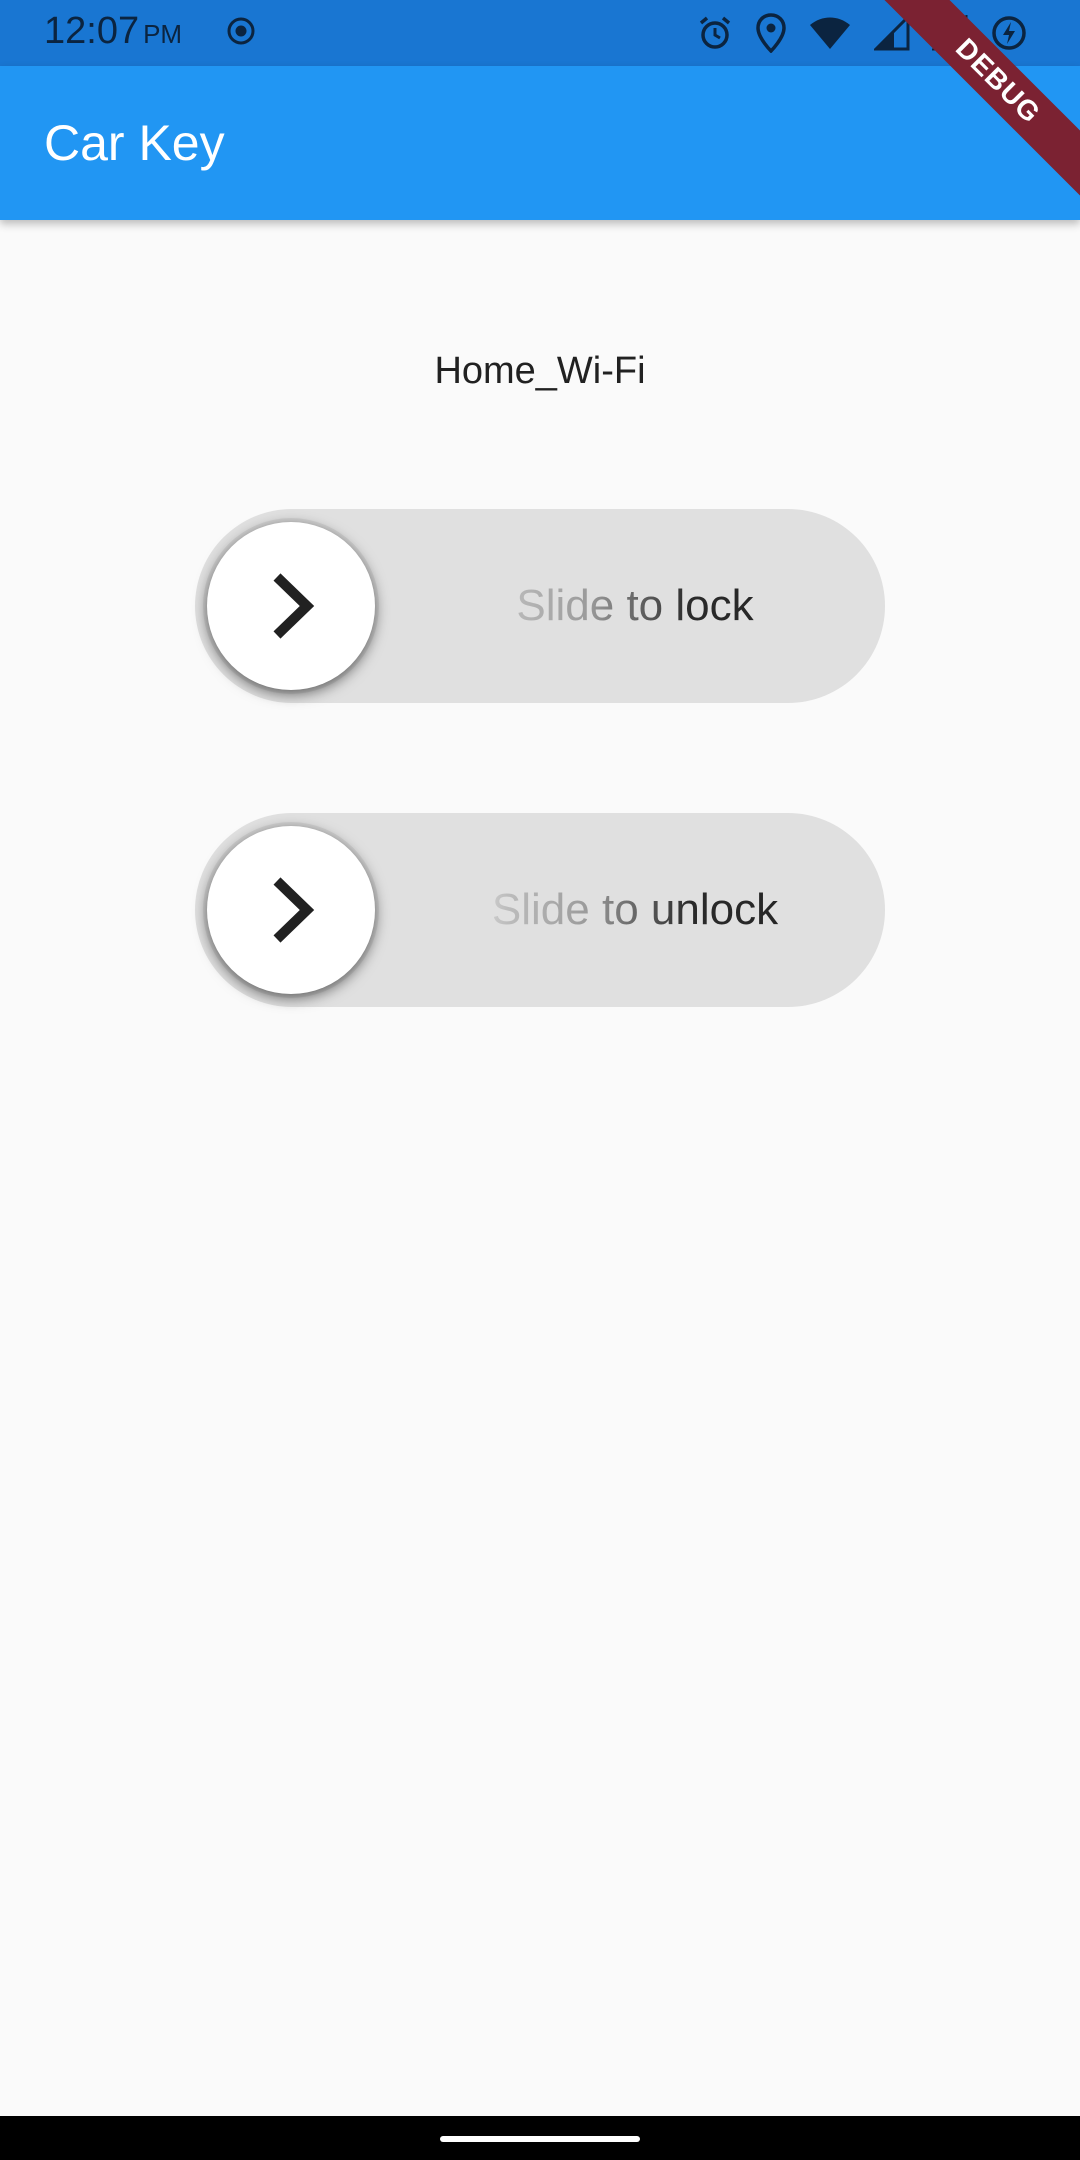  I want to click on slide-to-unlock-slider: Slide to unlock, so click(540, 910).